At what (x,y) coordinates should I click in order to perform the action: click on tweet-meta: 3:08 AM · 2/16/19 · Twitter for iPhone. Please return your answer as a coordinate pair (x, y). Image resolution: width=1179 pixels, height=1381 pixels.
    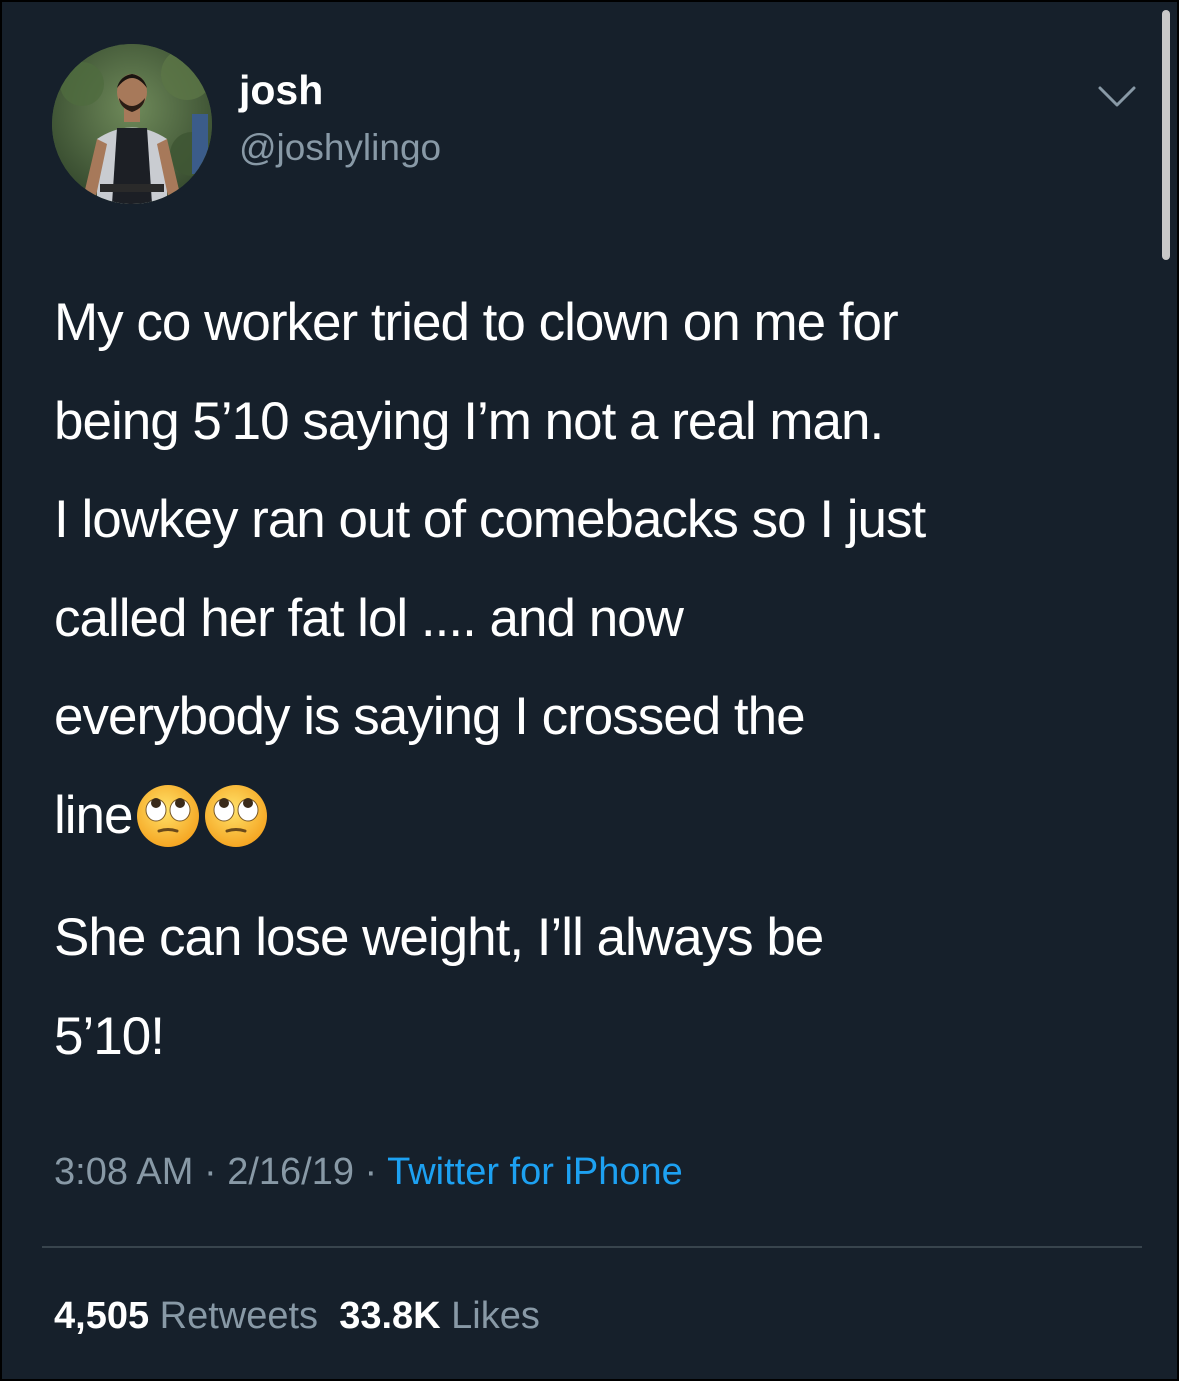
    Looking at the image, I should click on (368, 1172).